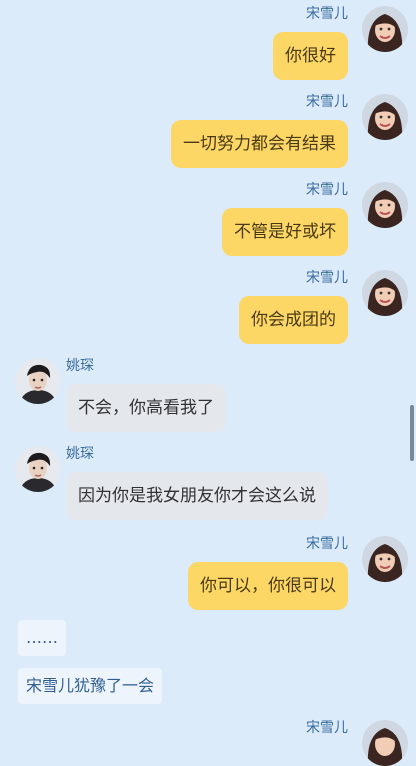 The image size is (416, 766). I want to click on message-bubble: 不管是好或坏, so click(285, 232).